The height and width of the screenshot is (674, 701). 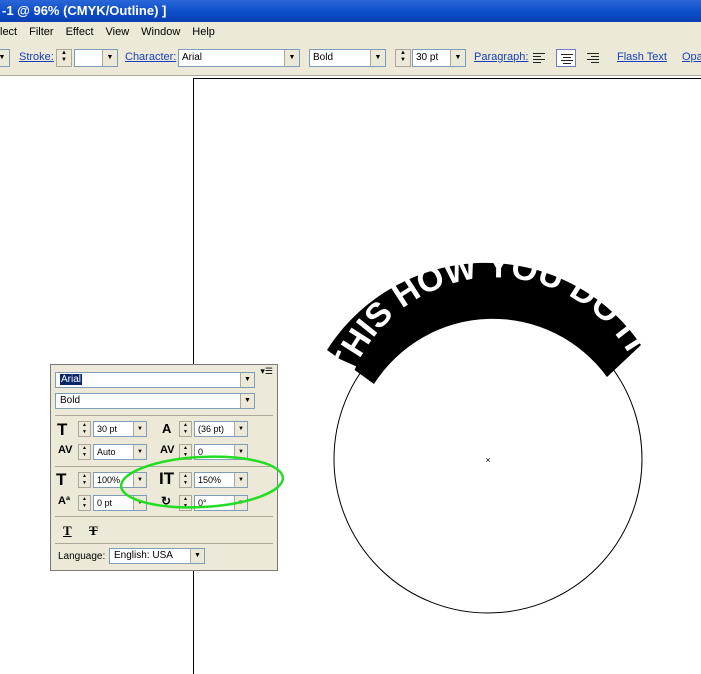 What do you see at coordinates (185, 429) in the screenshot?
I see `leading-stepper: ▲ ▼` at bounding box center [185, 429].